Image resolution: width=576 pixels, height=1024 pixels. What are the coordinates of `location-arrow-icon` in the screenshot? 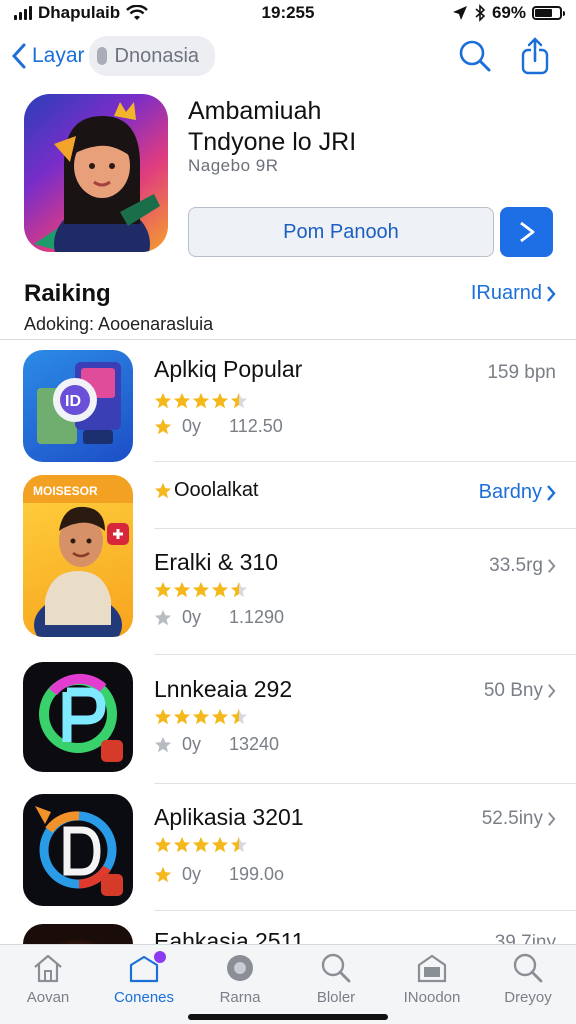 It's located at (459, 13).